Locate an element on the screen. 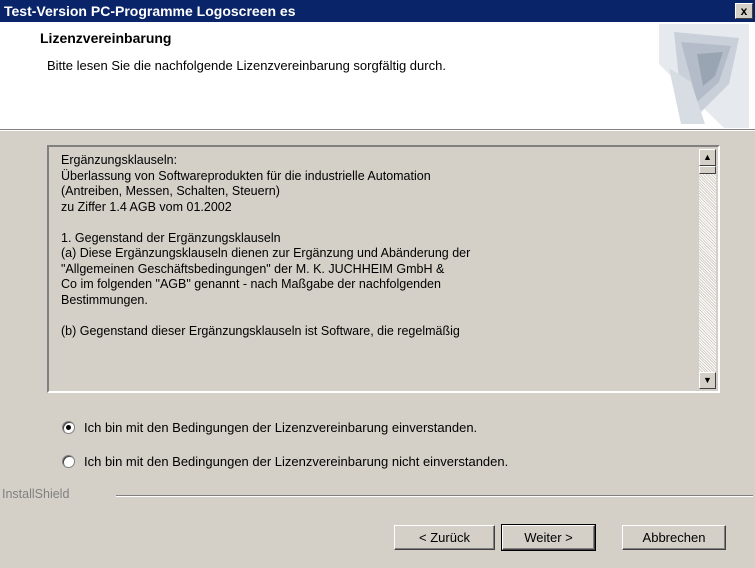 The image size is (755, 568). license-line: Bestimmungen. is located at coordinates (104, 299).